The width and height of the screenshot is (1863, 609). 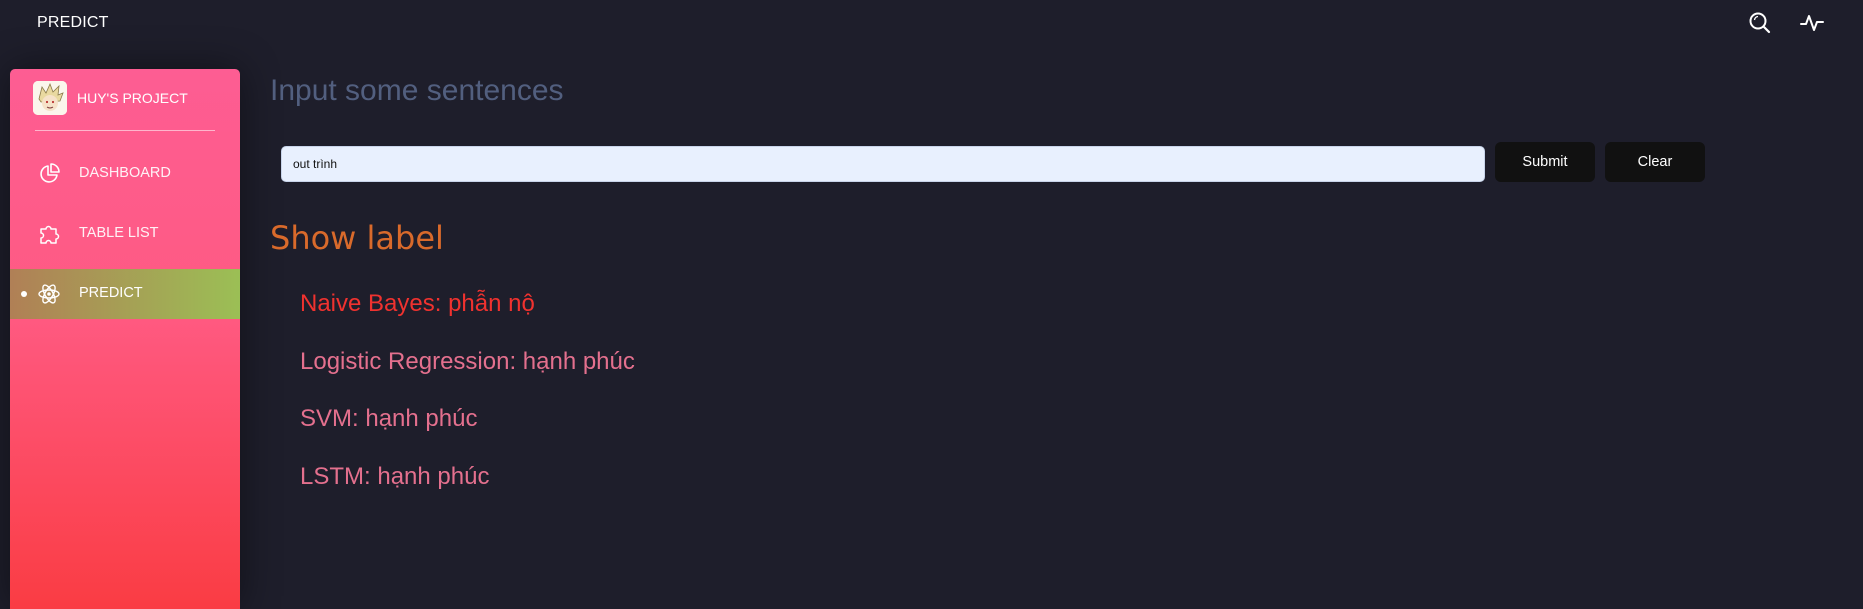 What do you see at coordinates (132, 98) in the screenshot?
I see `logo-text: HUY'S PROJECT` at bounding box center [132, 98].